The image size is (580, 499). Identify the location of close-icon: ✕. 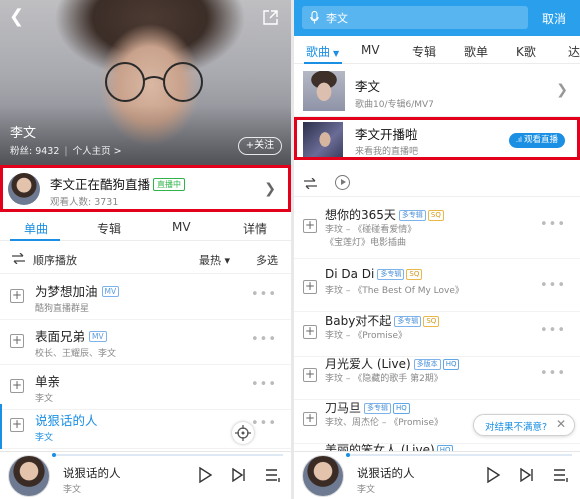
(561, 424).